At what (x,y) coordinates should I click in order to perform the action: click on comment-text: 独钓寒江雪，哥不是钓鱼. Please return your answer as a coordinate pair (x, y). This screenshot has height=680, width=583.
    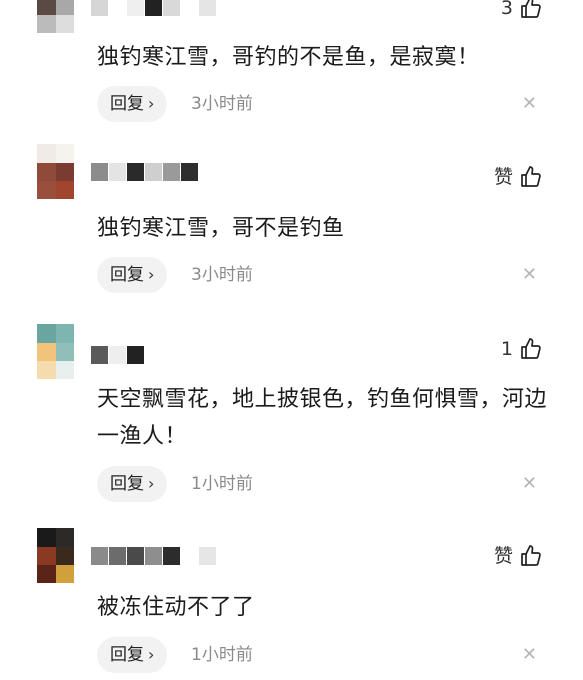
    Looking at the image, I should click on (221, 228).